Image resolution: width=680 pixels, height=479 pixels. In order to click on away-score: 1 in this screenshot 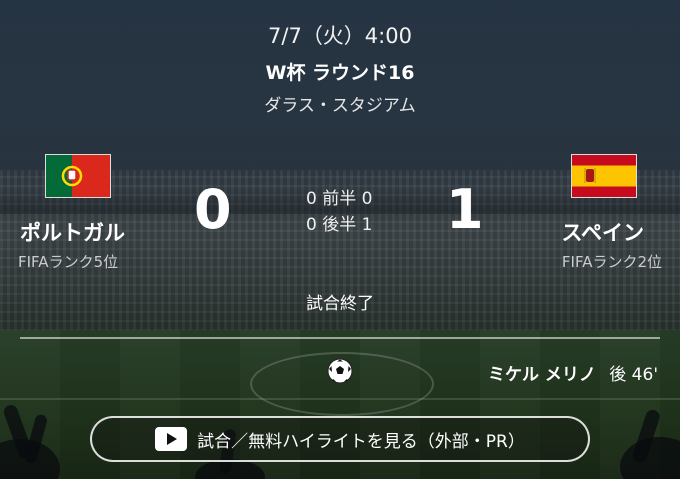, I will do `click(465, 209)`.